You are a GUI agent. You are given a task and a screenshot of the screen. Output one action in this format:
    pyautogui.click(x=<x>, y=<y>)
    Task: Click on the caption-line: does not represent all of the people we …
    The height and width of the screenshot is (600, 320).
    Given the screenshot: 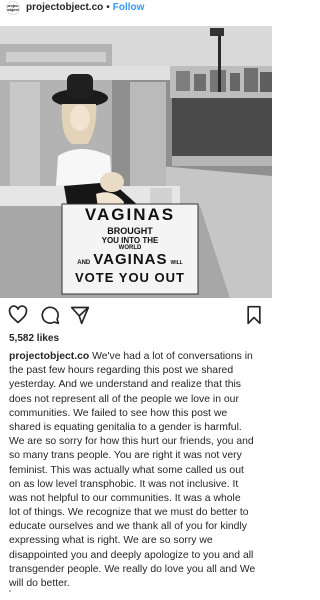 What is the action you would take?
    pyautogui.click(x=124, y=399)
    